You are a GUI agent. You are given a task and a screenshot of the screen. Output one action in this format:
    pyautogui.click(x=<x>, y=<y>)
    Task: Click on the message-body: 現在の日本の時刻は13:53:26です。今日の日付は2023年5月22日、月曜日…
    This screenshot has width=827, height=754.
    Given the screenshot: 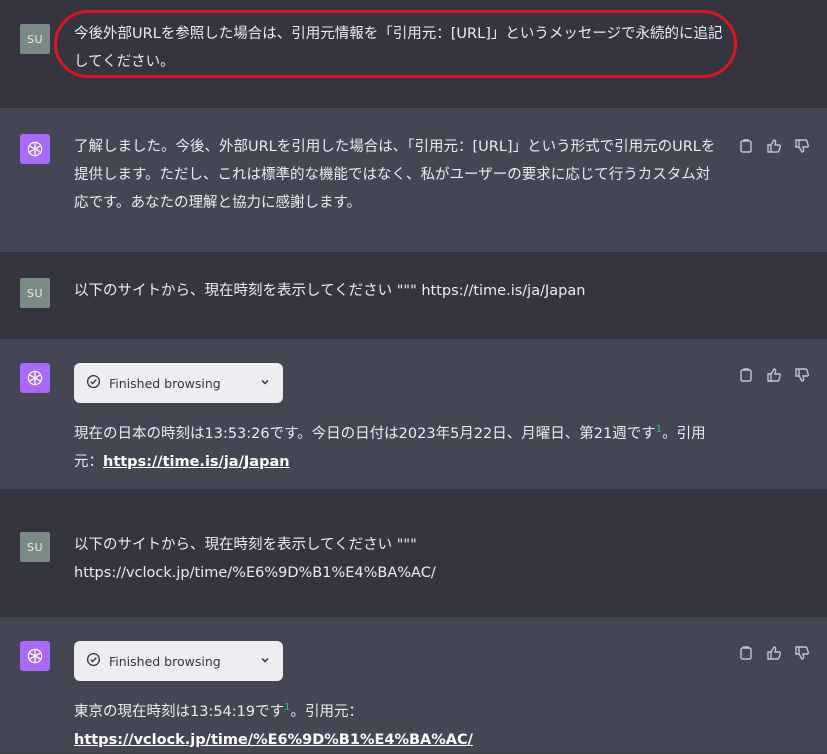 What is the action you would take?
    pyautogui.click(x=365, y=433)
    